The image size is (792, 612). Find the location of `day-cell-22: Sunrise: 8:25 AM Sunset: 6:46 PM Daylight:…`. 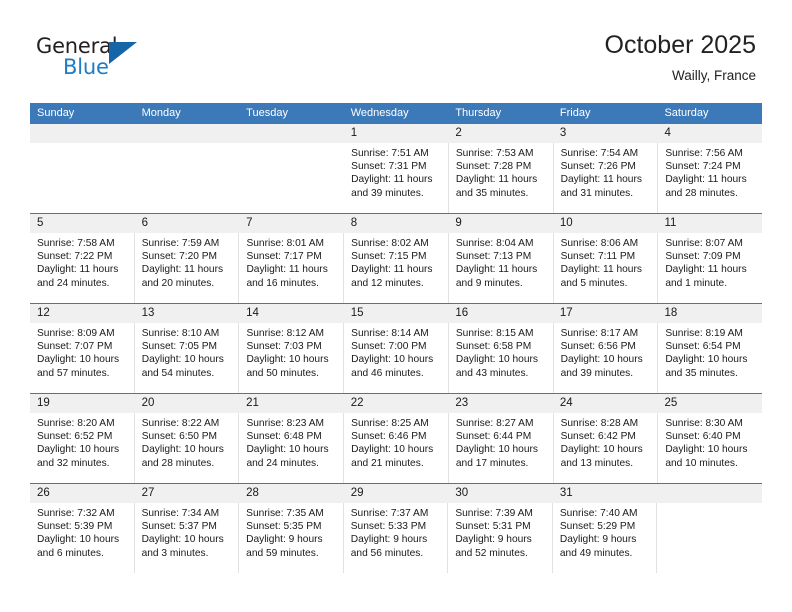

day-cell-22: Sunrise: 8:25 AM Sunset: 6:46 PM Daylight:… is located at coordinates (396, 448).